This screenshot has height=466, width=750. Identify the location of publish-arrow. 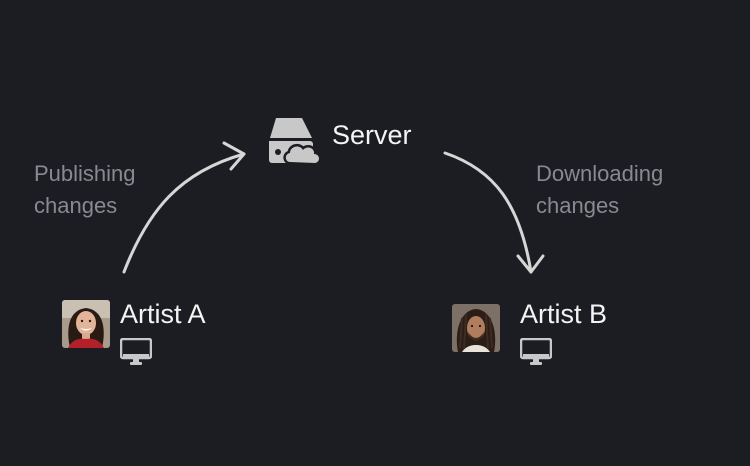
(184, 207).